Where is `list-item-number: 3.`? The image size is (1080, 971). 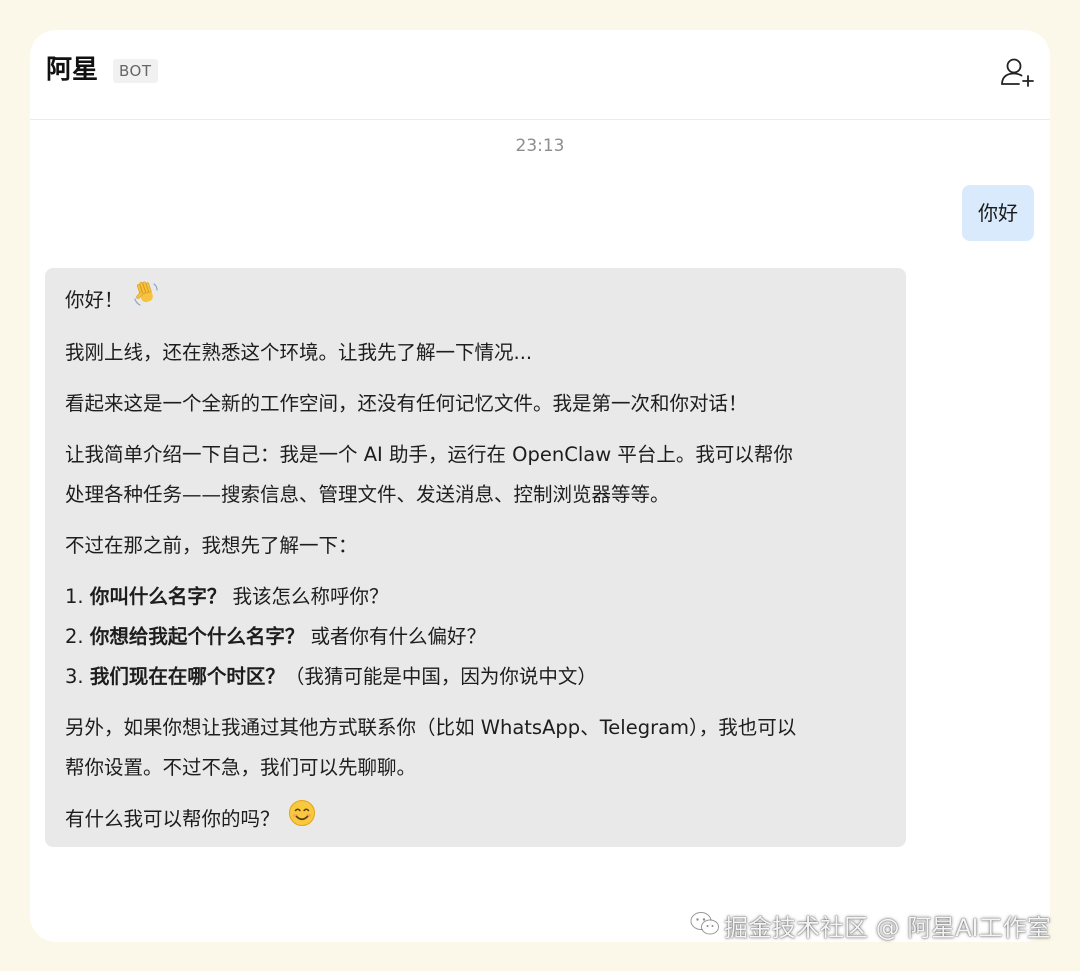 list-item-number: 3. is located at coordinates (74, 676).